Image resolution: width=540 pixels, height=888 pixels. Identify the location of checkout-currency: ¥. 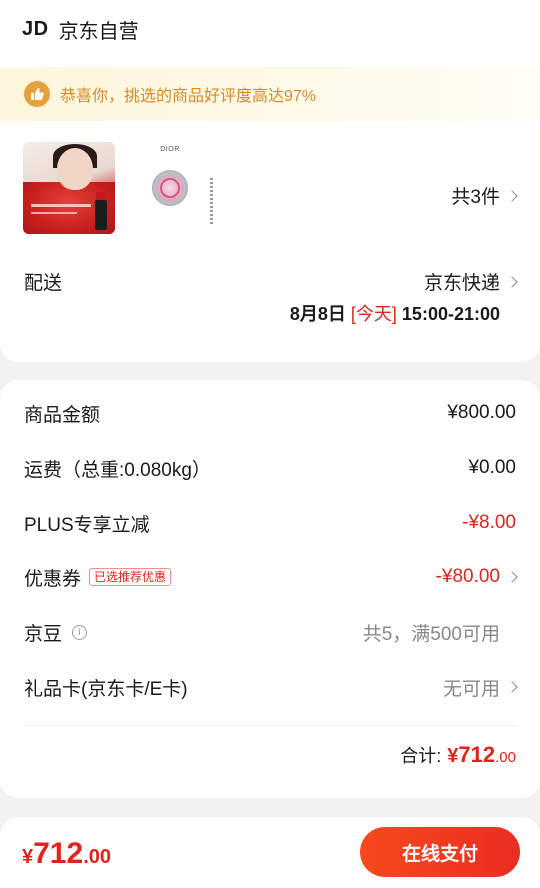
(28, 857).